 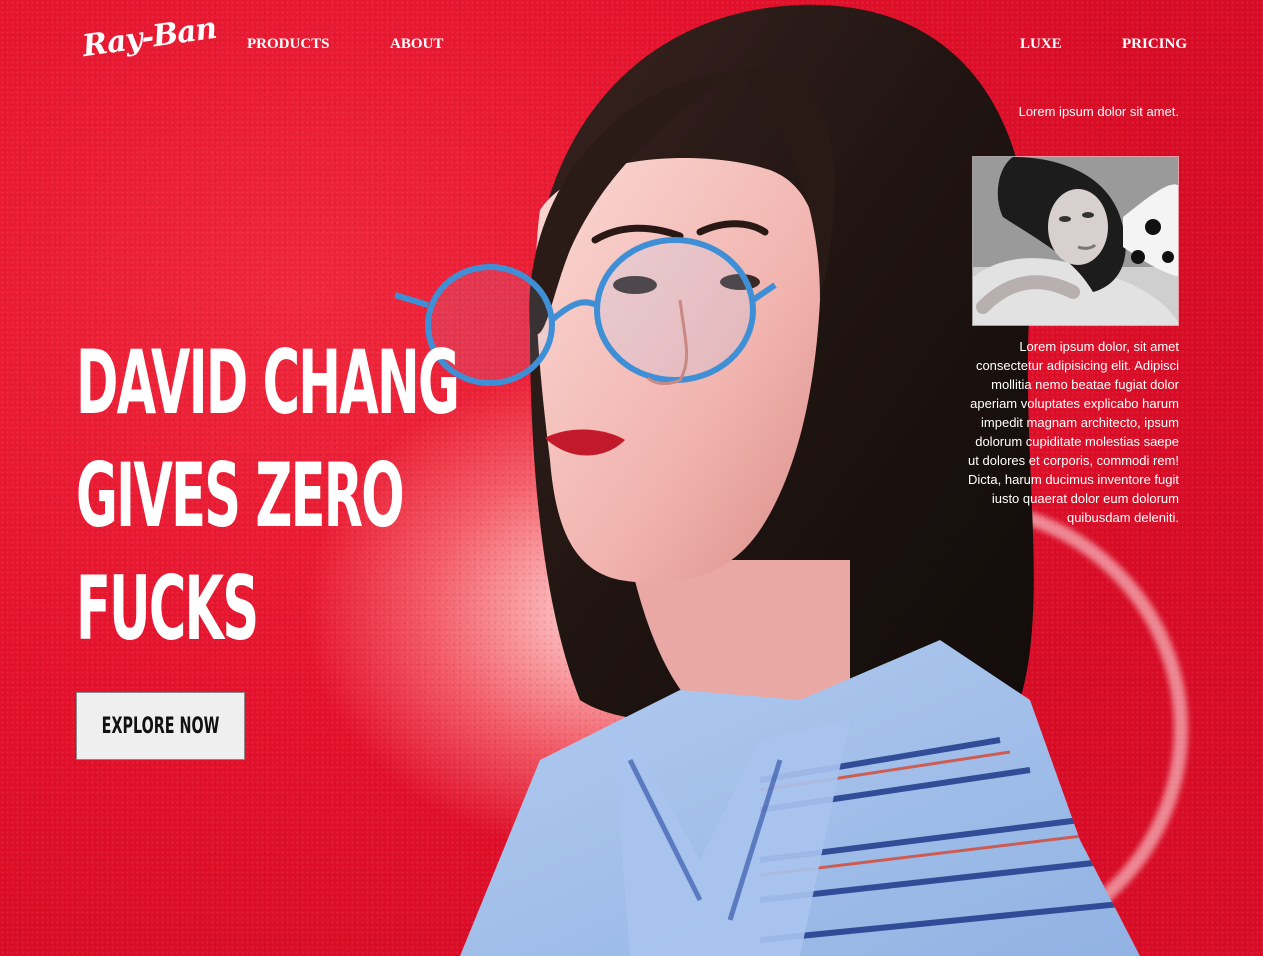 What do you see at coordinates (268, 382) in the screenshot?
I see `hero-title-line: DAVID CHANG` at bounding box center [268, 382].